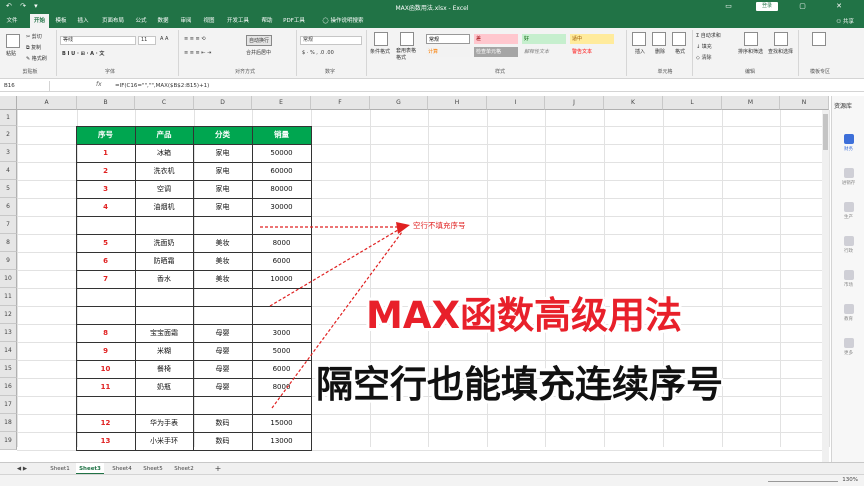 This screenshot has width=864, height=486. Describe the element at coordinates (848, 217) in the screenshot. I see `pane-item-label: 生产` at that location.